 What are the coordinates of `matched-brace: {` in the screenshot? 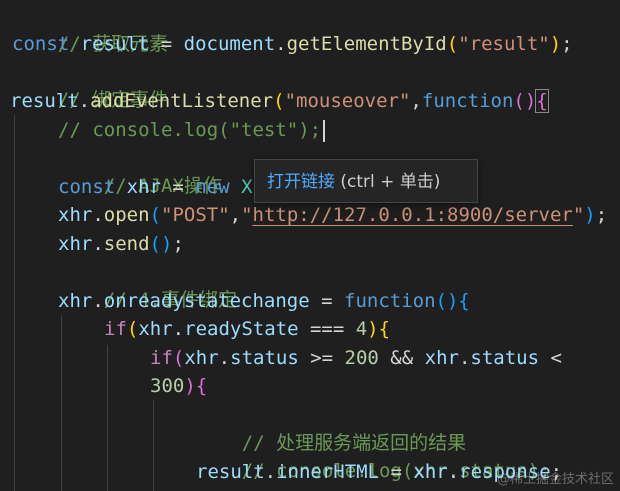 It's located at (542, 101).